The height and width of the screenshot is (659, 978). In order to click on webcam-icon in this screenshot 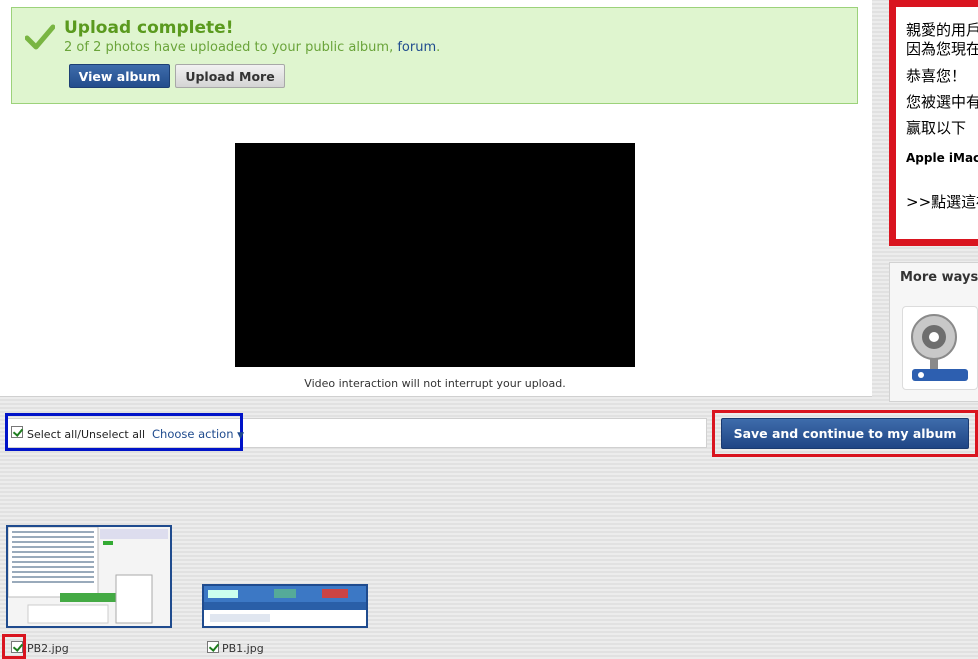, I will do `click(939, 347)`.